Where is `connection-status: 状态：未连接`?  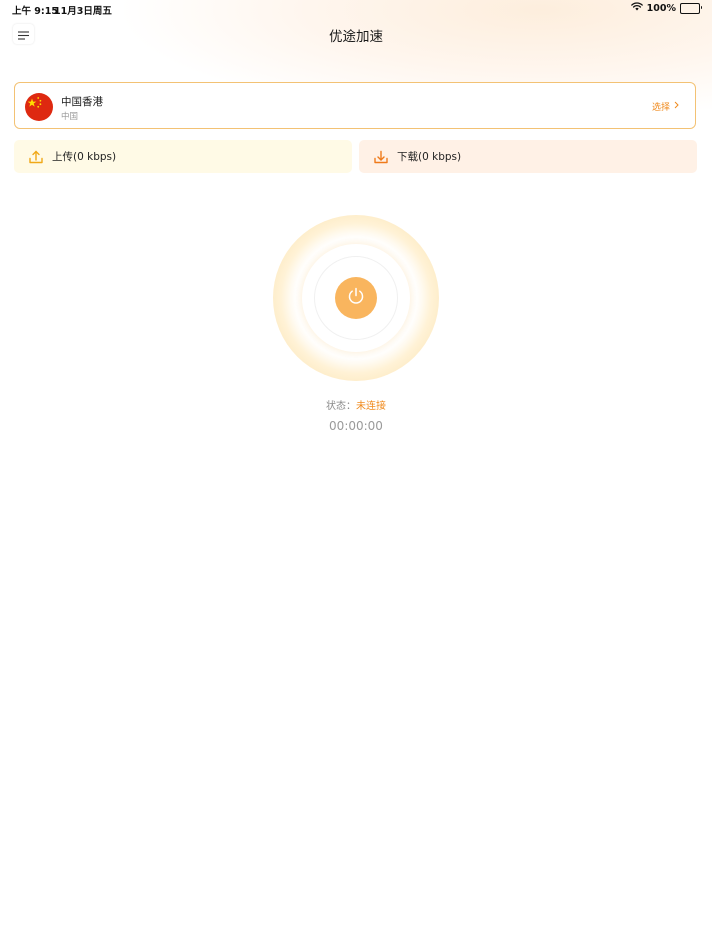
connection-status: 状态：未连接 is located at coordinates (356, 404).